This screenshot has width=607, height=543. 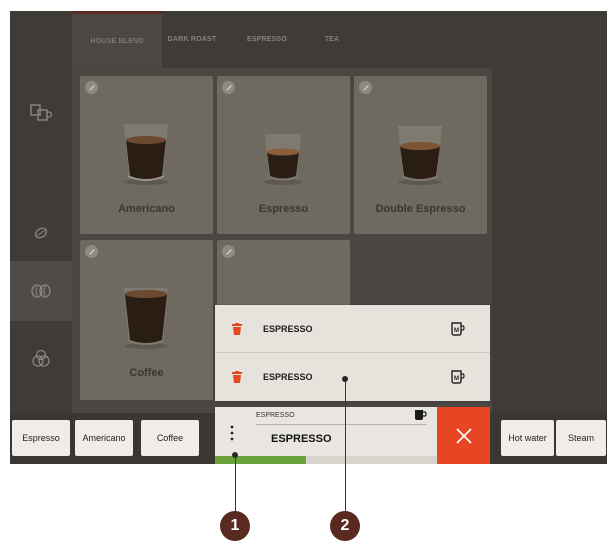 I want to click on close-icon, so click(x=463, y=435).